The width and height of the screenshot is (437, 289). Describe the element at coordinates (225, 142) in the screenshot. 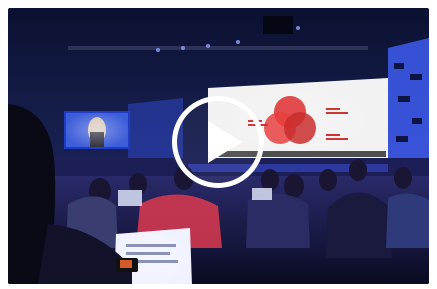

I see `play-icon` at that location.